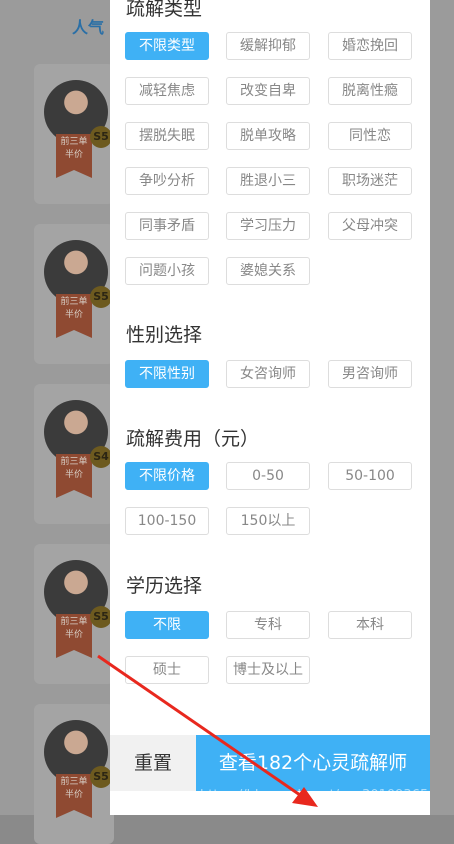 The width and height of the screenshot is (454, 844). What do you see at coordinates (268, 476) in the screenshot?
I see `fee-option: 0-50` at bounding box center [268, 476].